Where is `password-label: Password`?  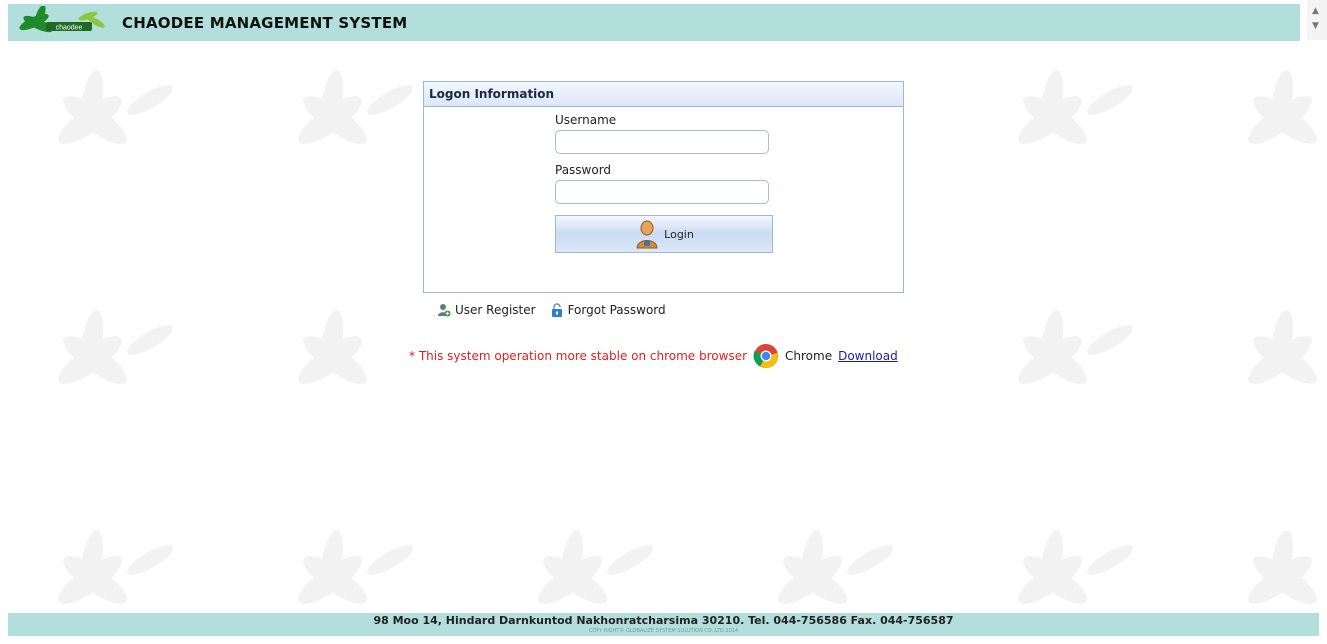
password-label: Password is located at coordinates (583, 170).